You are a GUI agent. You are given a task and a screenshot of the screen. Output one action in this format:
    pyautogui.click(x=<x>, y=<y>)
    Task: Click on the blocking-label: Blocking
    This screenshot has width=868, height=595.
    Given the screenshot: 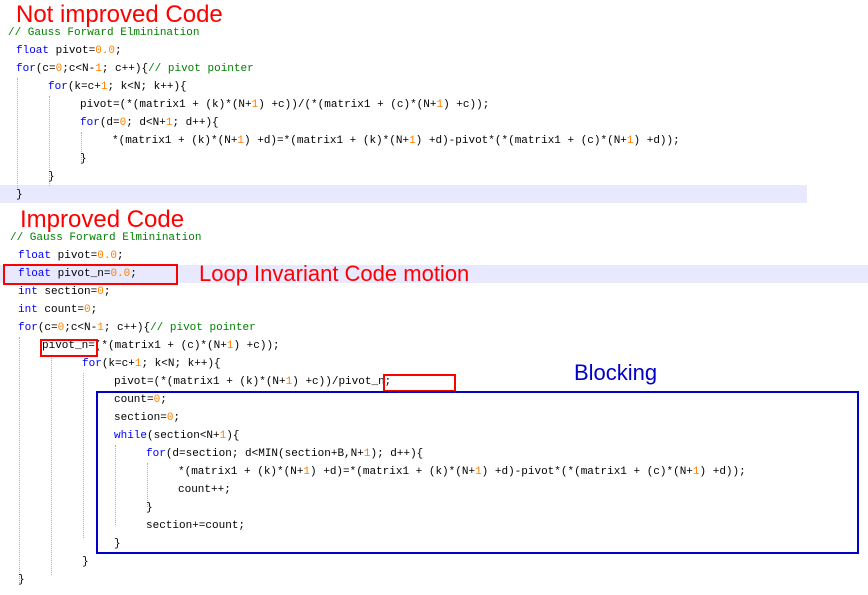 What is the action you would take?
    pyautogui.click(x=616, y=372)
    